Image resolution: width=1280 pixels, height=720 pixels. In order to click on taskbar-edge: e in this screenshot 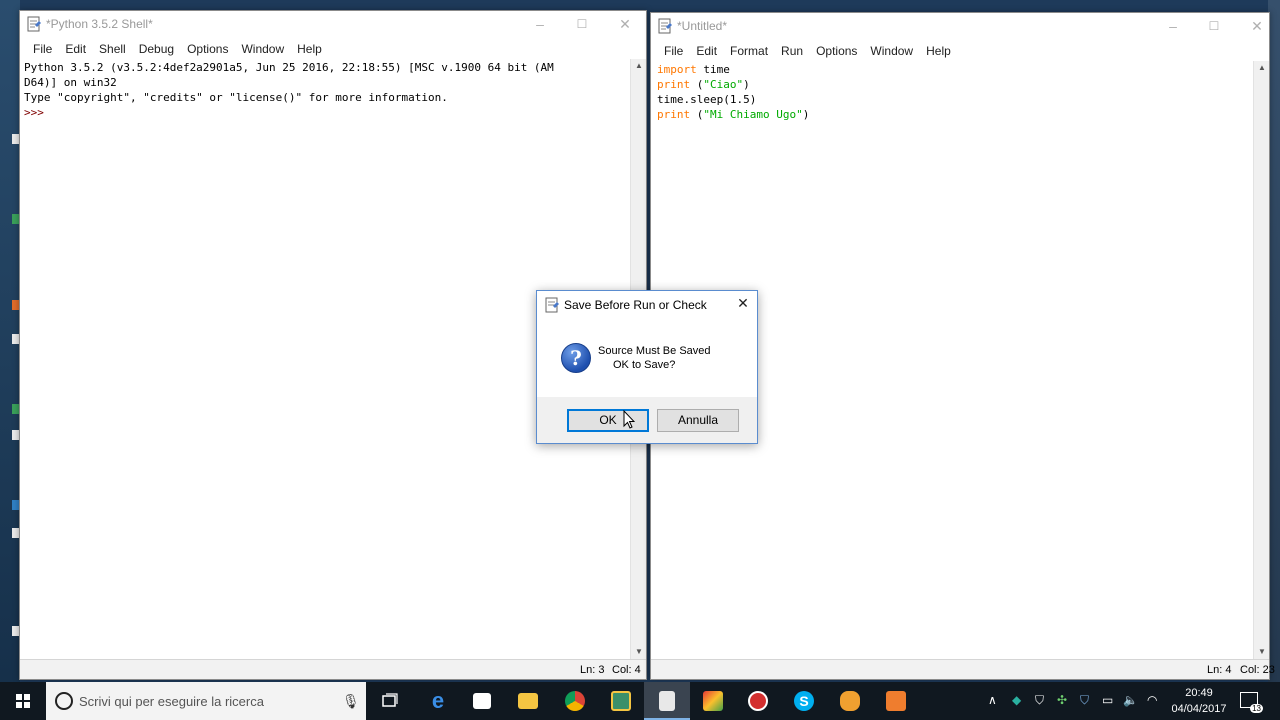, I will do `click(438, 701)`.